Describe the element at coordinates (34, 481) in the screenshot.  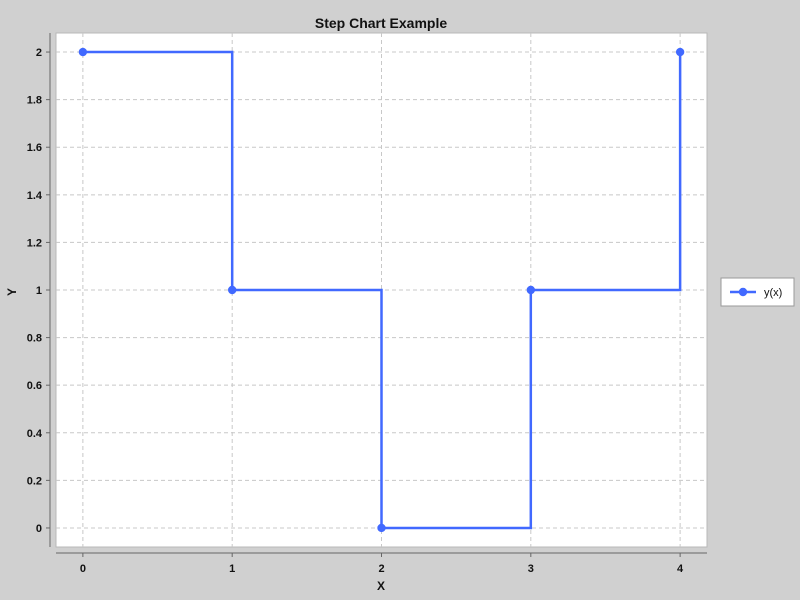
I see `y-tick-label: 0.2` at that location.